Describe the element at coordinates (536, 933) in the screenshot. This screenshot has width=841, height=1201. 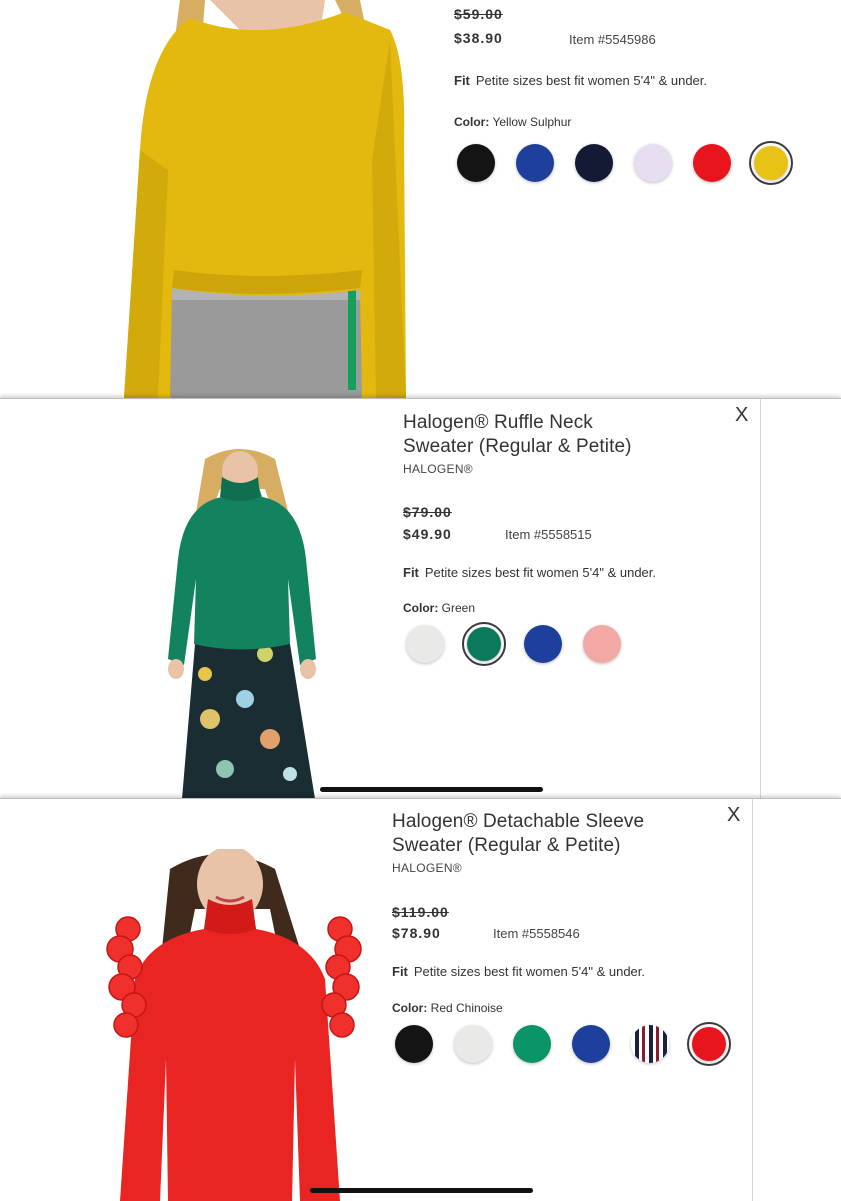
I see `item-number: Item #5558546` at that location.